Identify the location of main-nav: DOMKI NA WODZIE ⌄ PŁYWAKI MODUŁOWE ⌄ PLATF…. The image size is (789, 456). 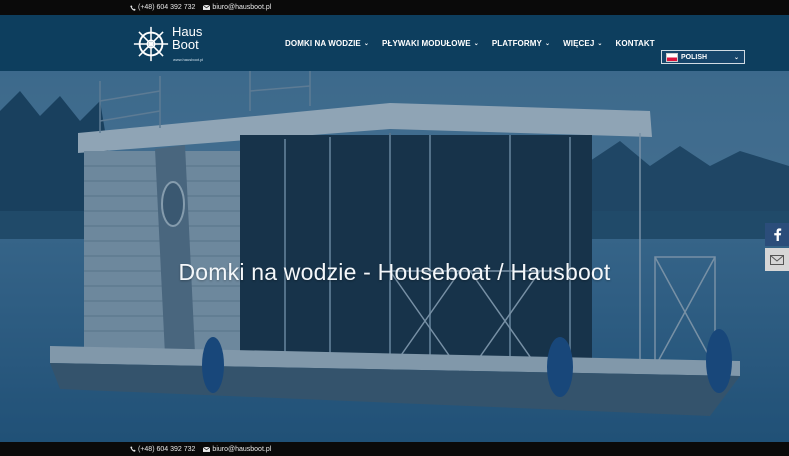
(476, 43).